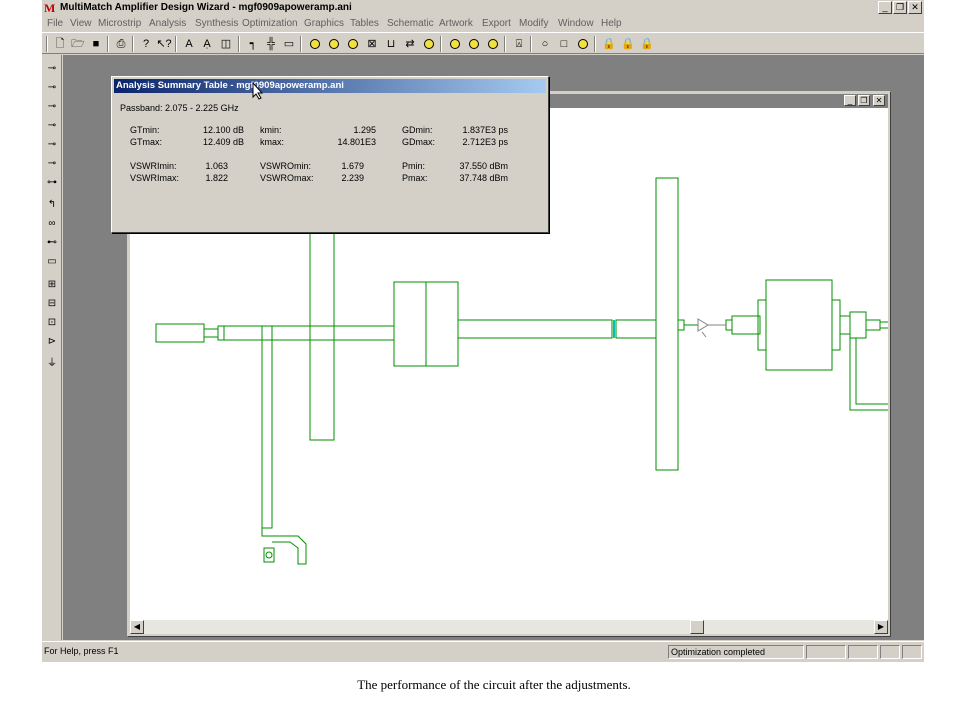 The width and height of the screenshot is (960, 720). I want to click on element-tee-icon: ┑, so click(253, 44).